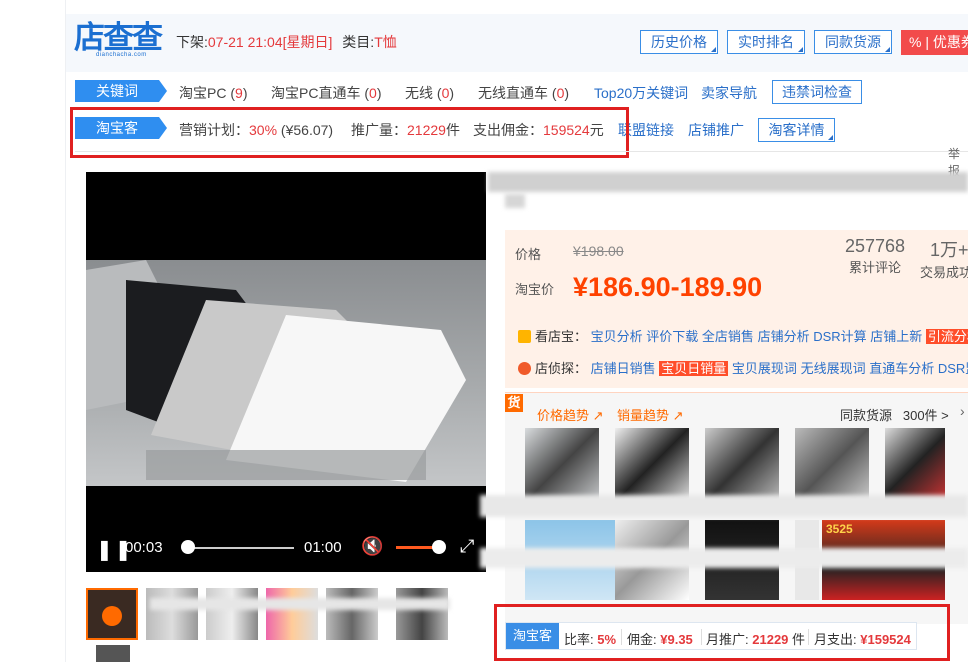 This screenshot has height=662, width=968. I want to click on shop-promotion-link: 店铺推广, so click(716, 130).